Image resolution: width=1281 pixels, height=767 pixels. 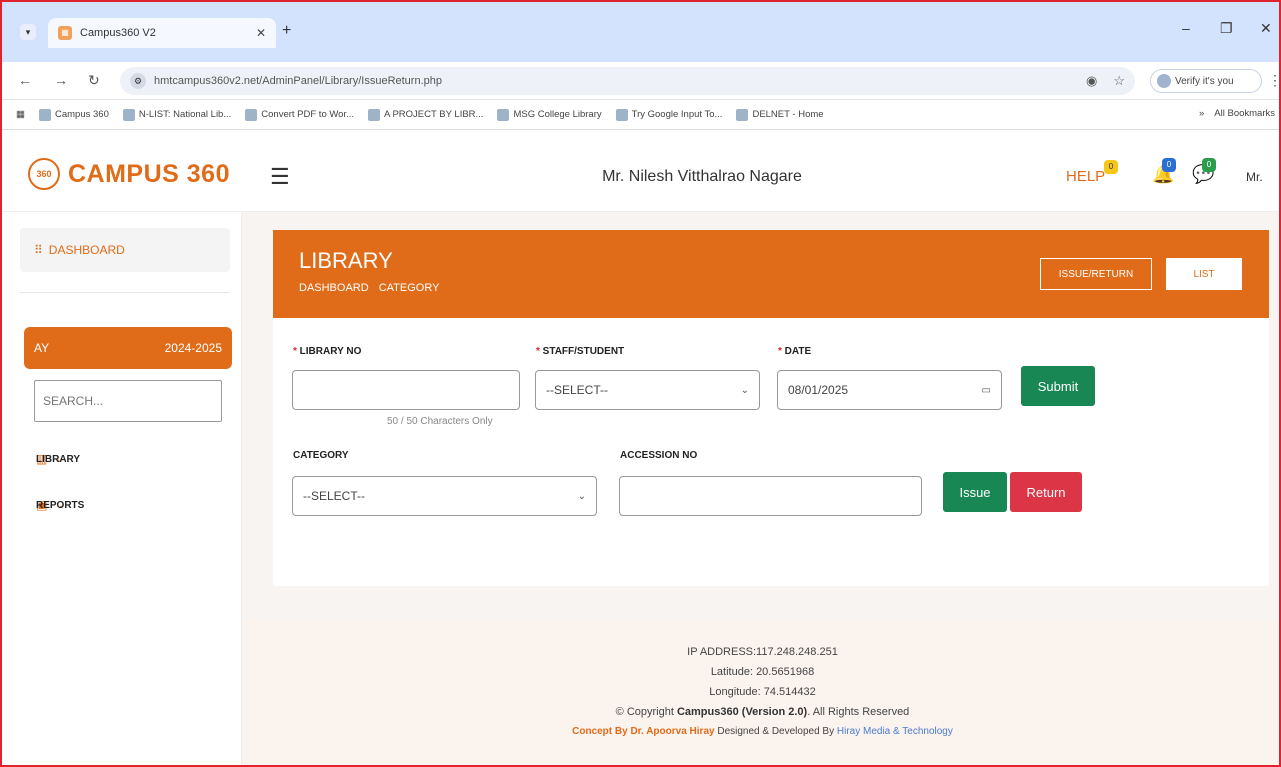 I want to click on ay-label: AY, so click(x=42, y=348).